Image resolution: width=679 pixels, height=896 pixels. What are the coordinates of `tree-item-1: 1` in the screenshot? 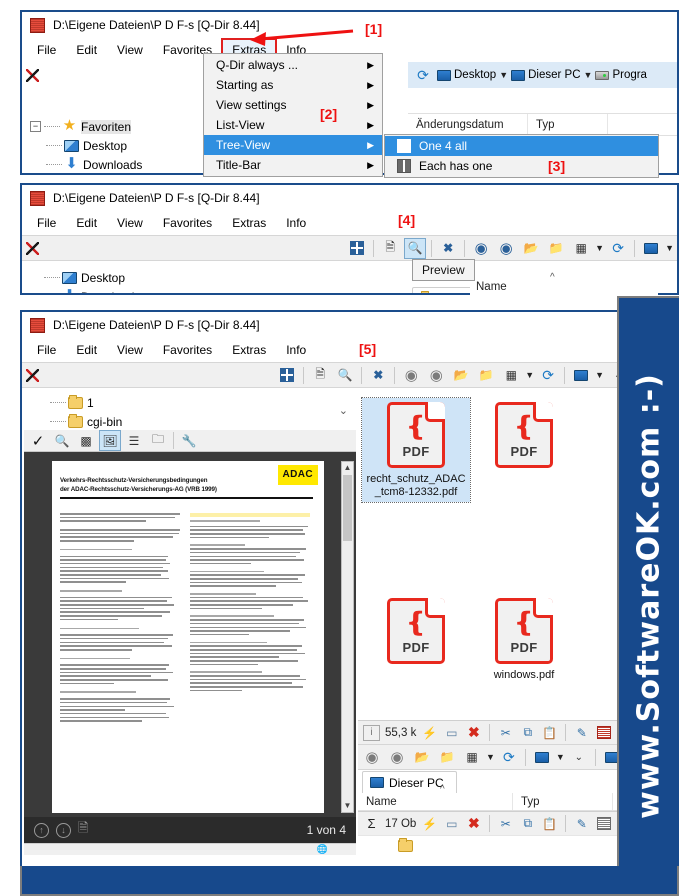 It's located at (193, 402).